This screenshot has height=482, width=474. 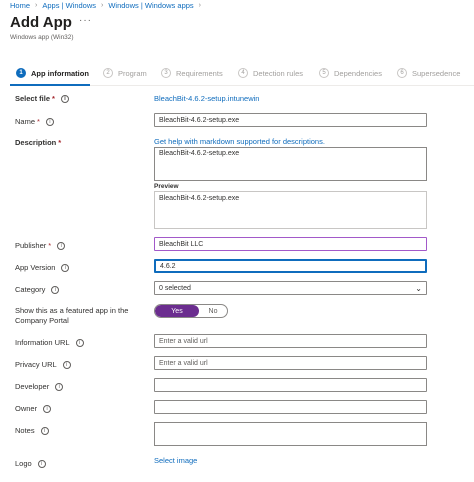 What do you see at coordinates (108, 73) in the screenshot?
I see `step-number: 2` at bounding box center [108, 73].